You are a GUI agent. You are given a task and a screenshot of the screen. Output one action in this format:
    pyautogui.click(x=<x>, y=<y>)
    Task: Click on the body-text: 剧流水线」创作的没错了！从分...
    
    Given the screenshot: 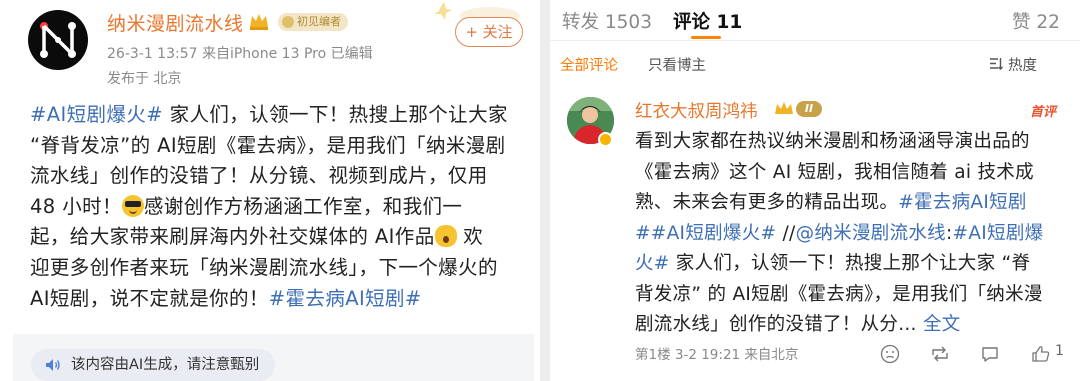 What is the action you would take?
    pyautogui.click(x=779, y=324)
    